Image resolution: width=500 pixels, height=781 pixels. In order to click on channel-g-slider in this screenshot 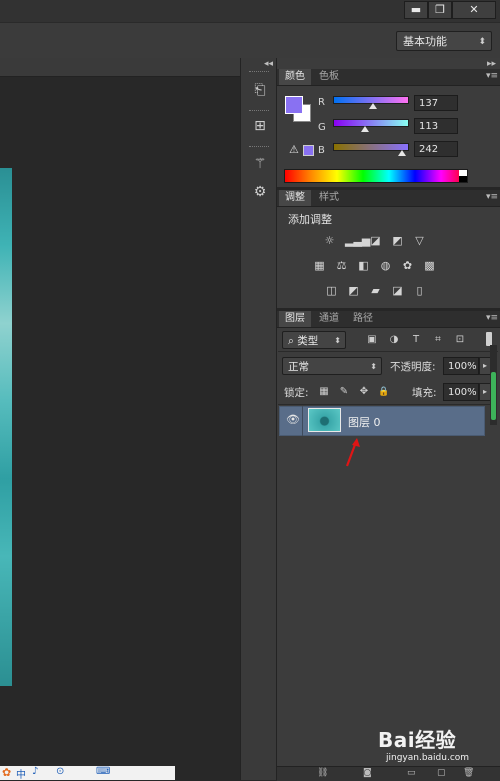, I will do `click(371, 123)`.